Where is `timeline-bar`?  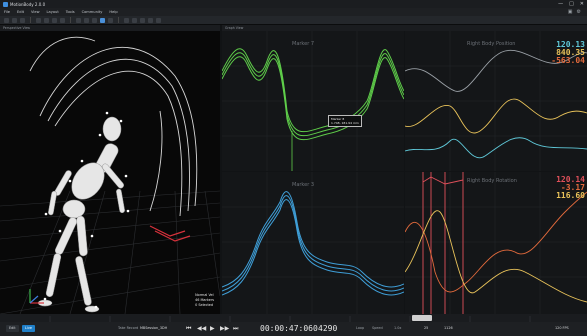
timeline-bar is located at coordinates (293, 318).